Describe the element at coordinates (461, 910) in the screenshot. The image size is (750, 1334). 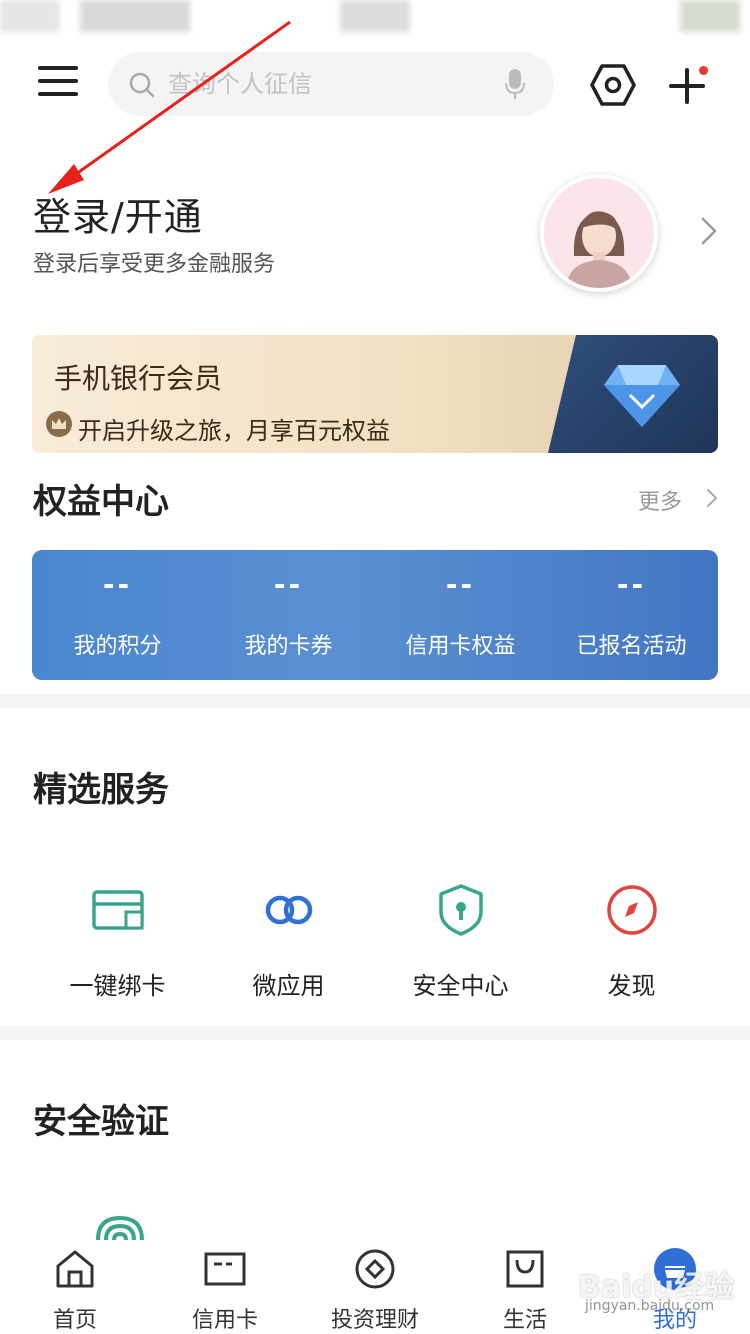
I see `shield-icon` at that location.